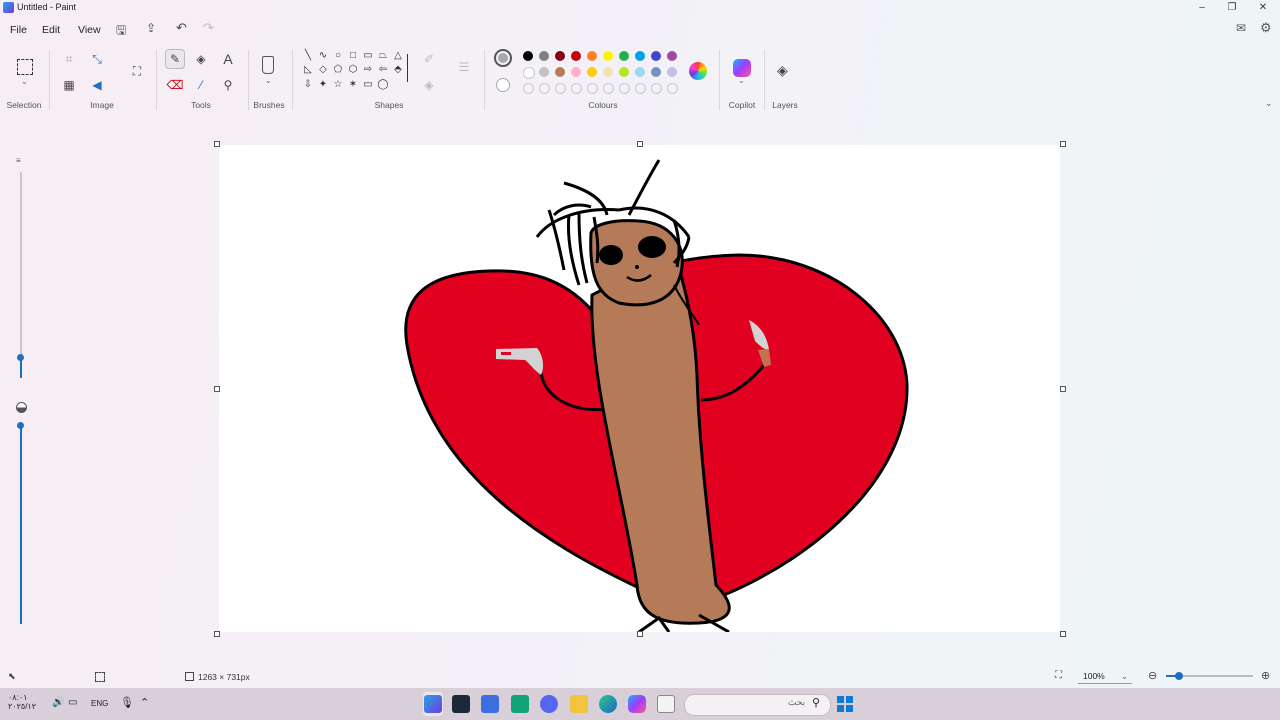  Describe the element at coordinates (69, 59) in the screenshot. I see `crop-icon: ⌗` at that location.